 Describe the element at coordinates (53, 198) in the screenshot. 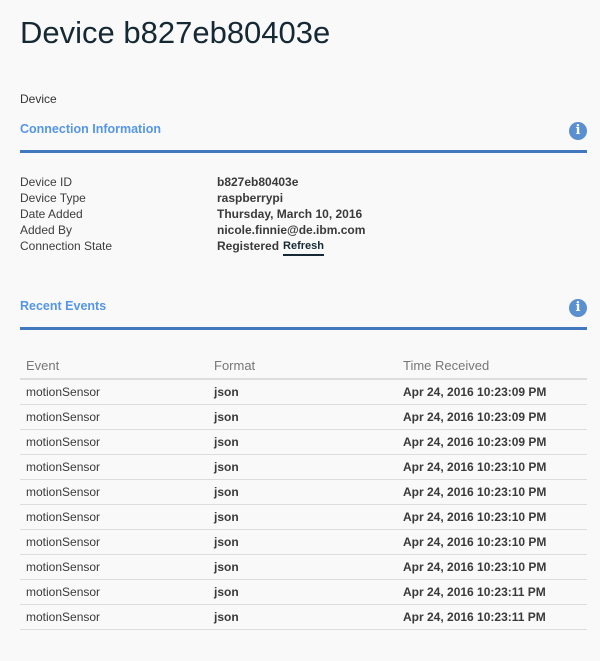

I see `field-label: Device Type` at that location.